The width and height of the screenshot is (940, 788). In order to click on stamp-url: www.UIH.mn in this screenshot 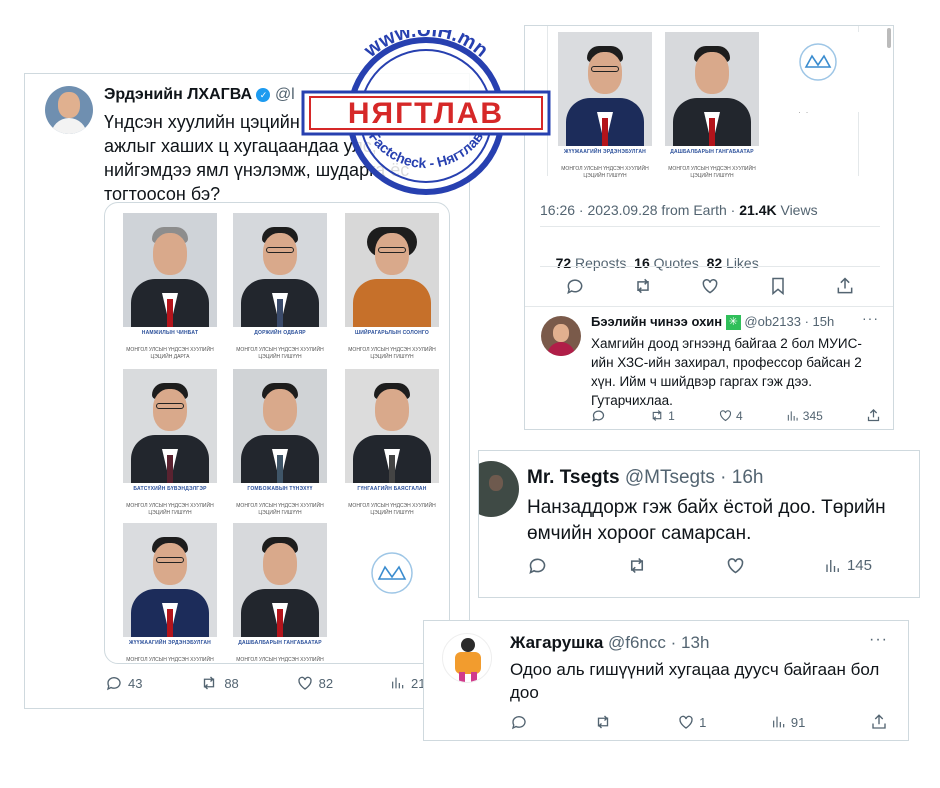, I will do `click(425, 46)`.